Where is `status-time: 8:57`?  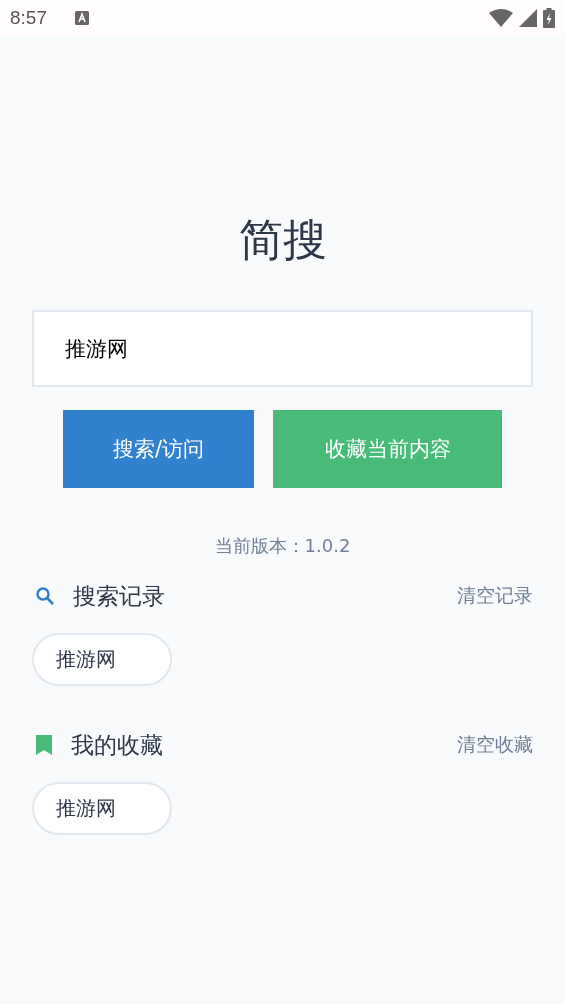
status-time: 8:57 is located at coordinates (28, 18).